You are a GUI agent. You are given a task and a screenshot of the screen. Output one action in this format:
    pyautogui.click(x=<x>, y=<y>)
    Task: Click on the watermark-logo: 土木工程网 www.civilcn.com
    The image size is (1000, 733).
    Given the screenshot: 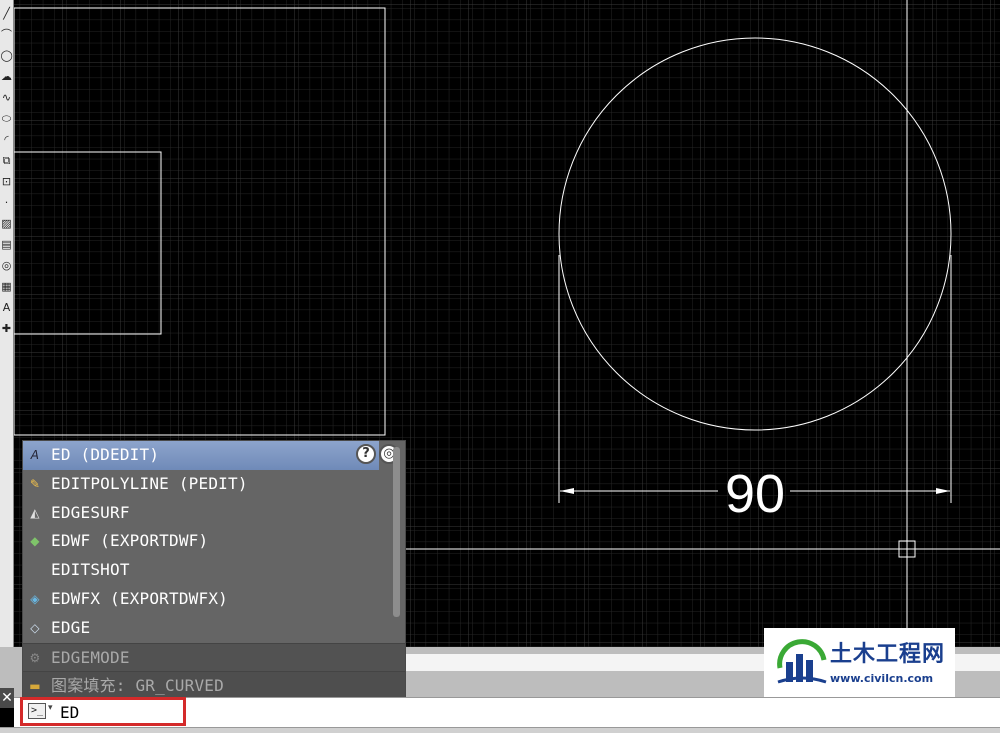 What is the action you would take?
    pyautogui.click(x=859, y=662)
    